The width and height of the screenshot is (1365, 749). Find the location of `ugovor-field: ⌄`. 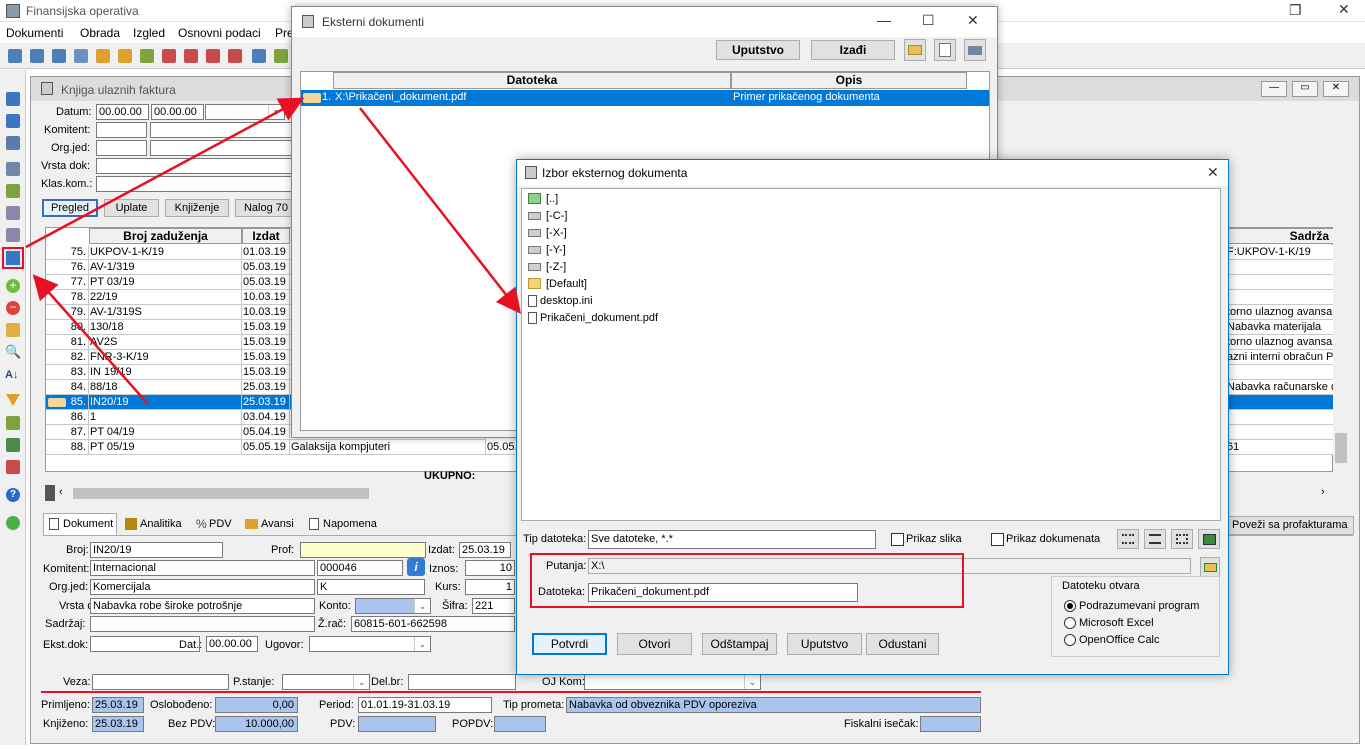

ugovor-field: ⌄ is located at coordinates (370, 644).